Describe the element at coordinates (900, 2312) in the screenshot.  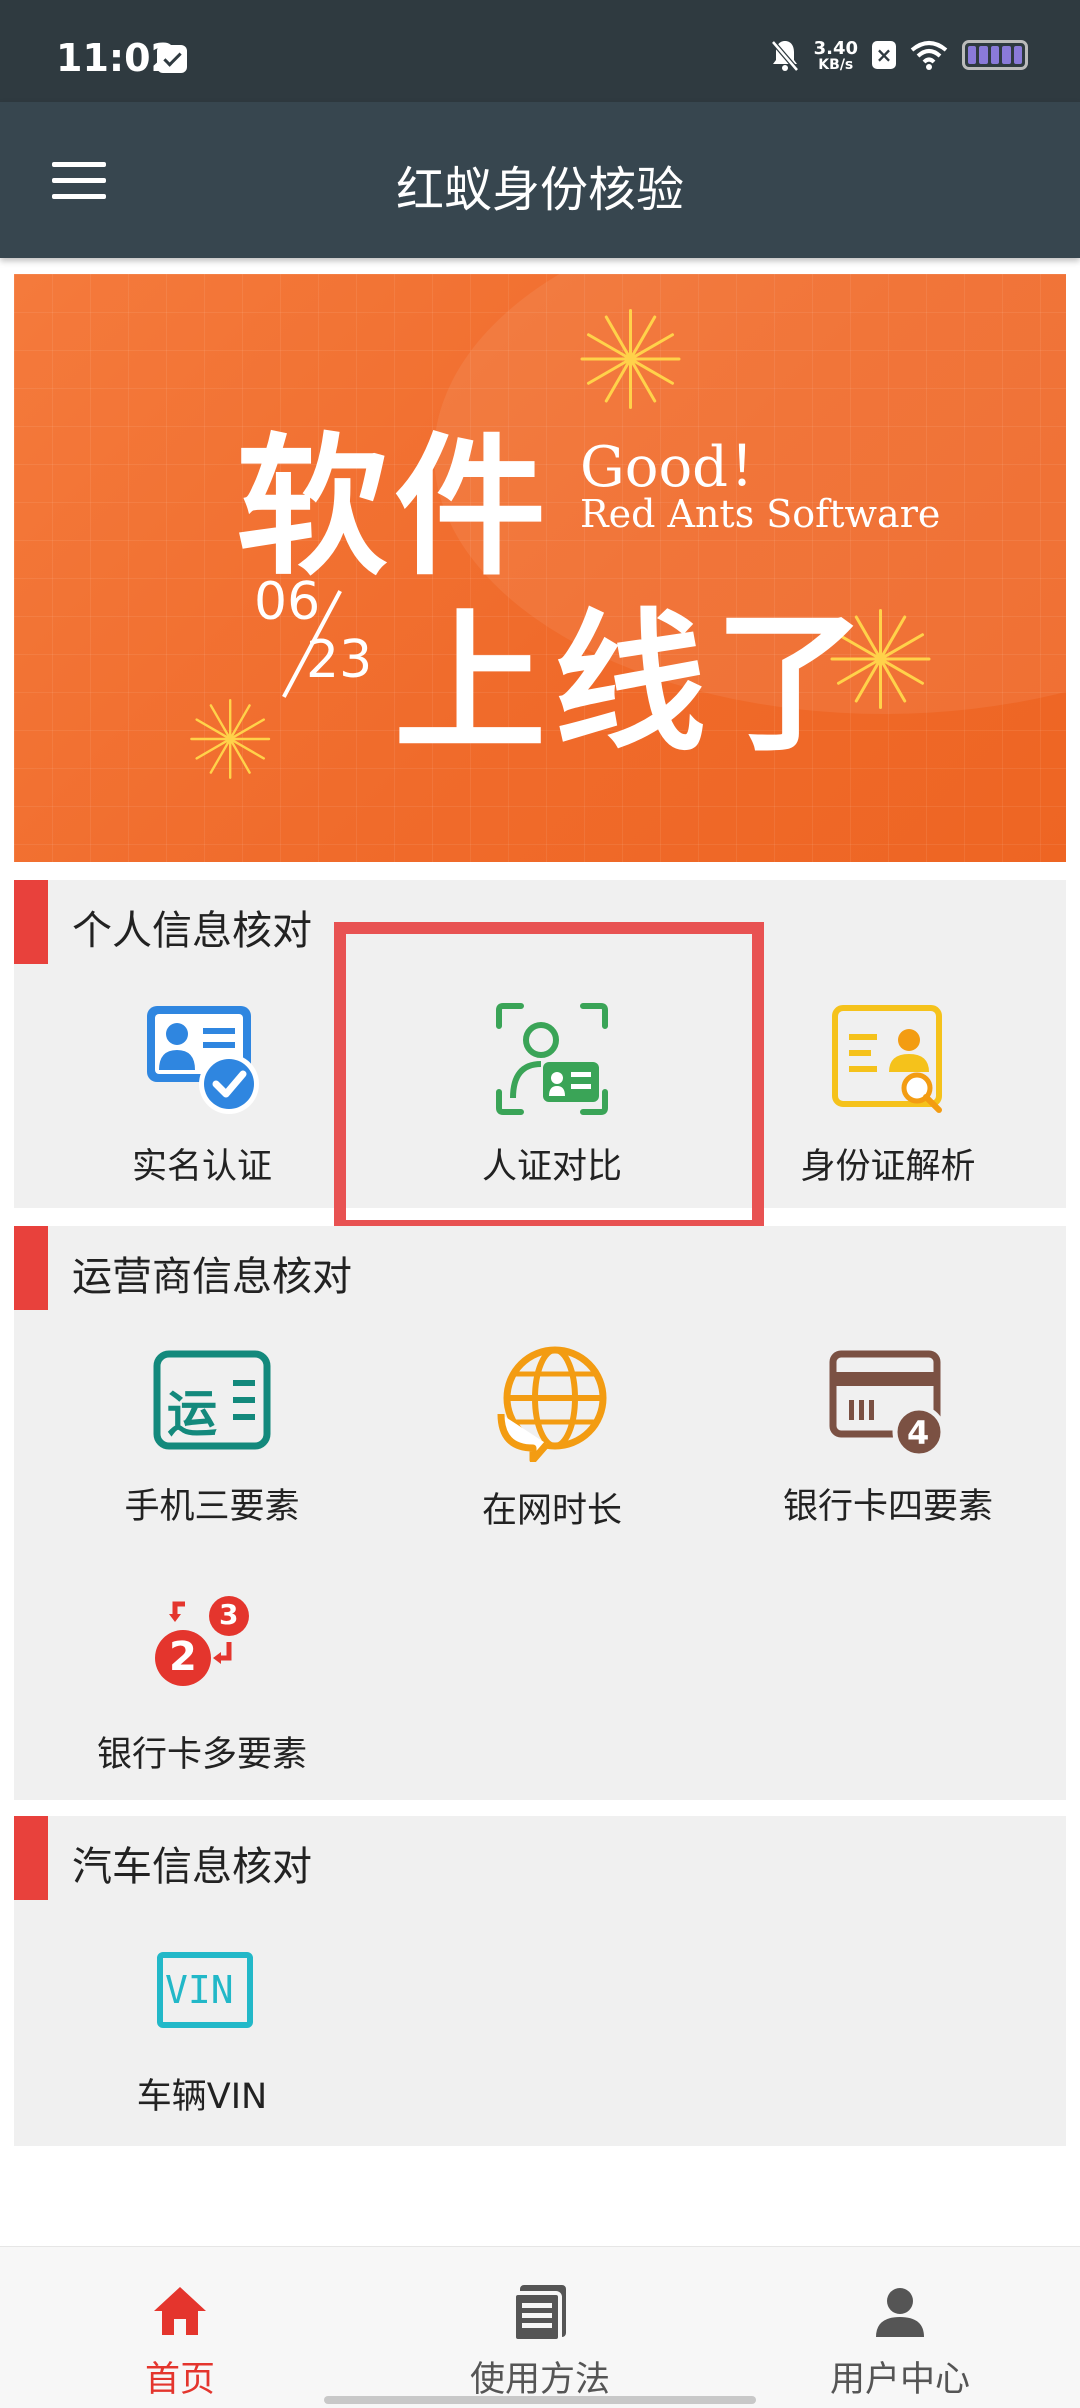
I see `user-icon` at that location.